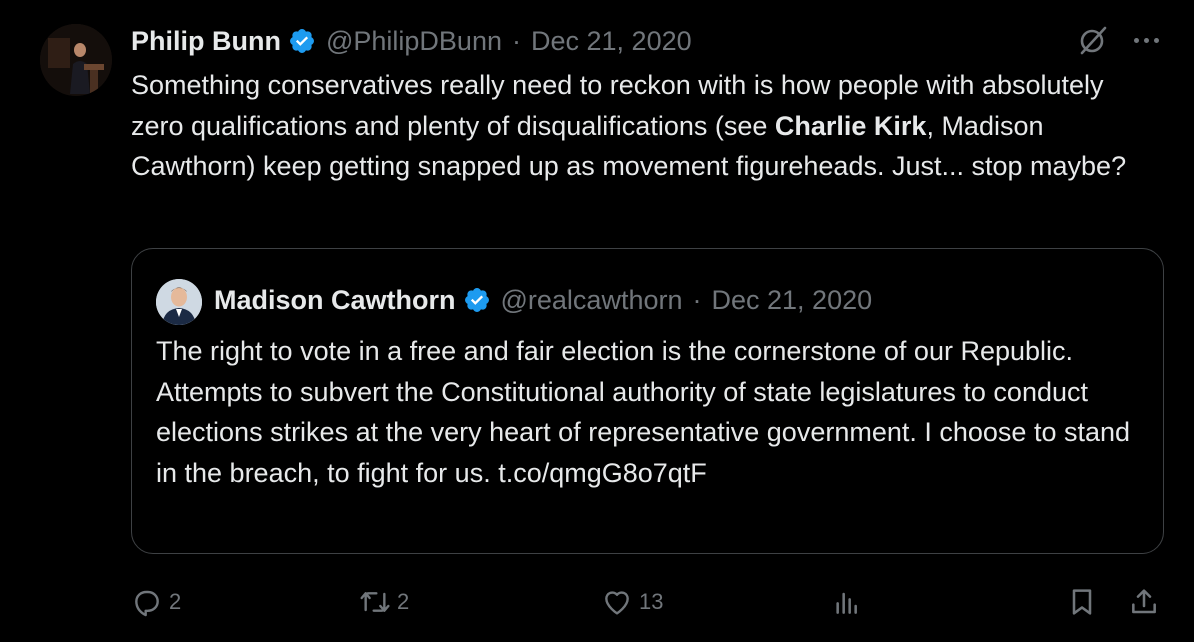 This screenshot has height=642, width=1194. I want to click on quoted-author-handle: @realcawthorn, so click(592, 300).